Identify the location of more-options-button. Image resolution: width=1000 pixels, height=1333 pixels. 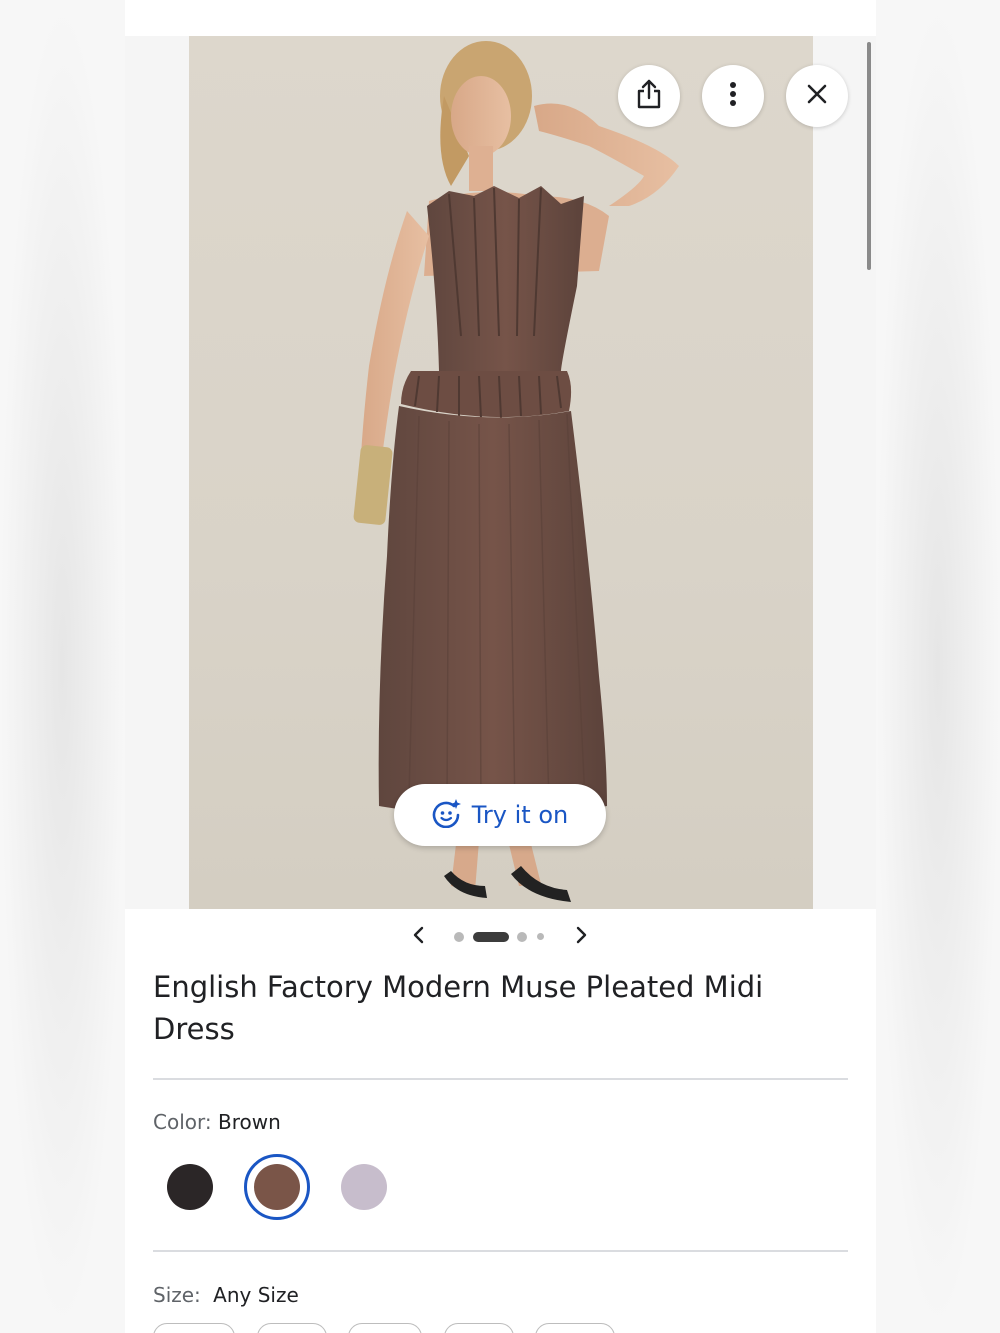
(733, 96).